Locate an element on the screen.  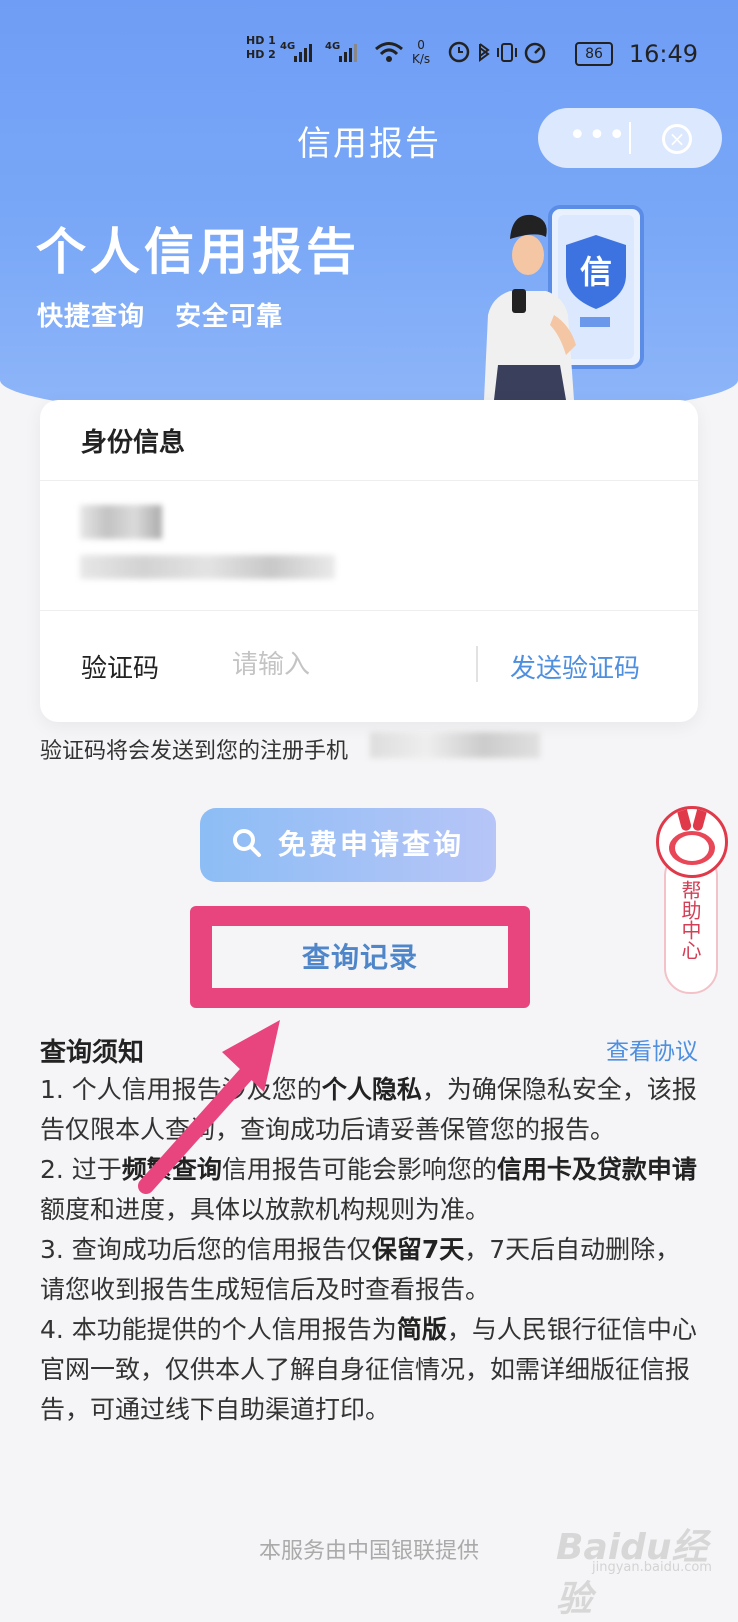
hero-illustration: 信 is located at coordinates (564, 302).